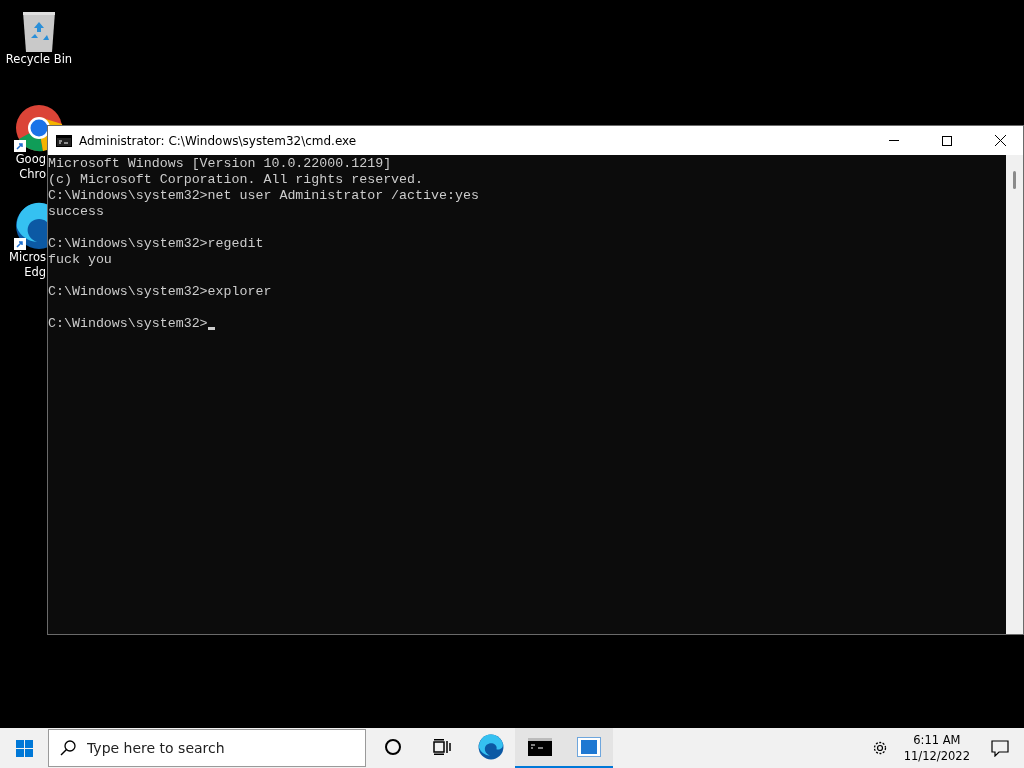 Image resolution: width=1024 pixels, height=768 pixels. I want to click on desktop-icon-label: Recycle Bin, so click(39, 59).